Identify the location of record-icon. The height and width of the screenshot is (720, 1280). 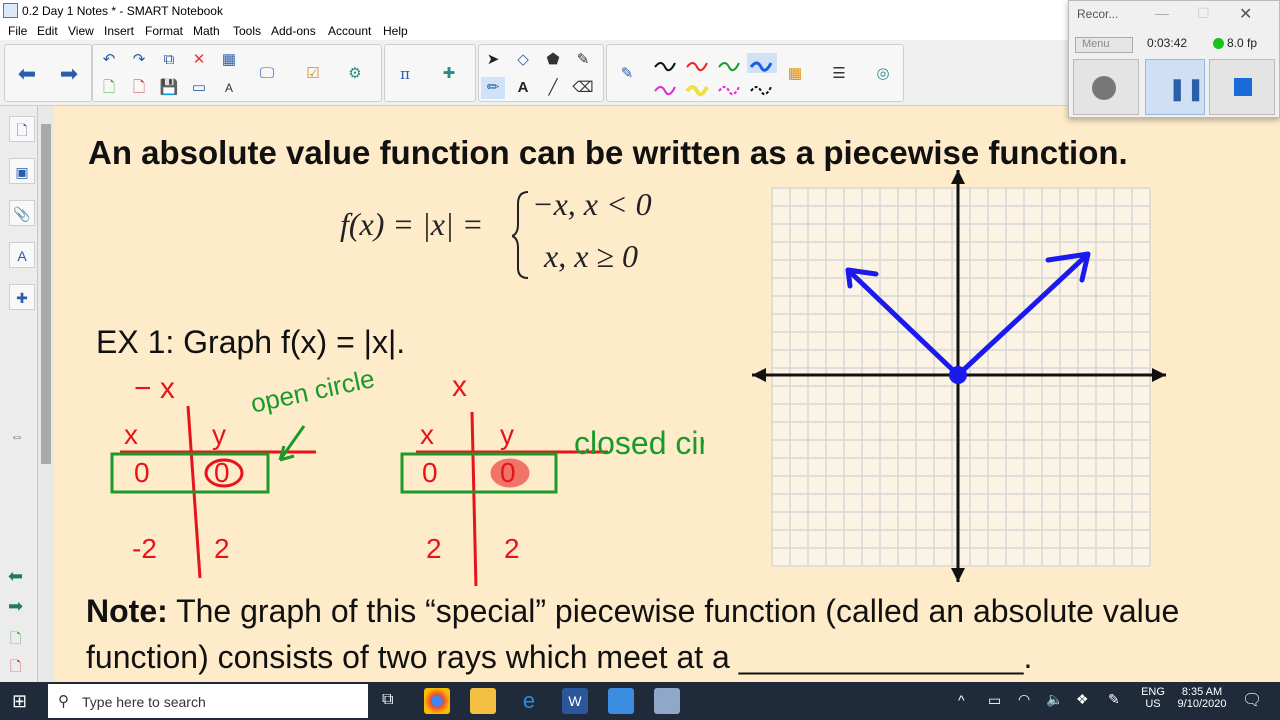
(1104, 88).